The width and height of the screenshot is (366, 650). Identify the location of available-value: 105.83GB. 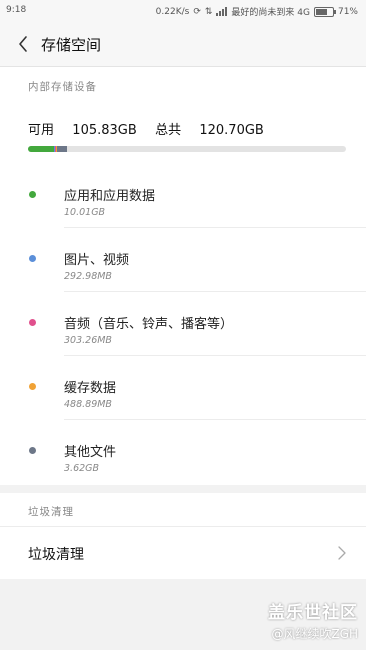
(104, 130).